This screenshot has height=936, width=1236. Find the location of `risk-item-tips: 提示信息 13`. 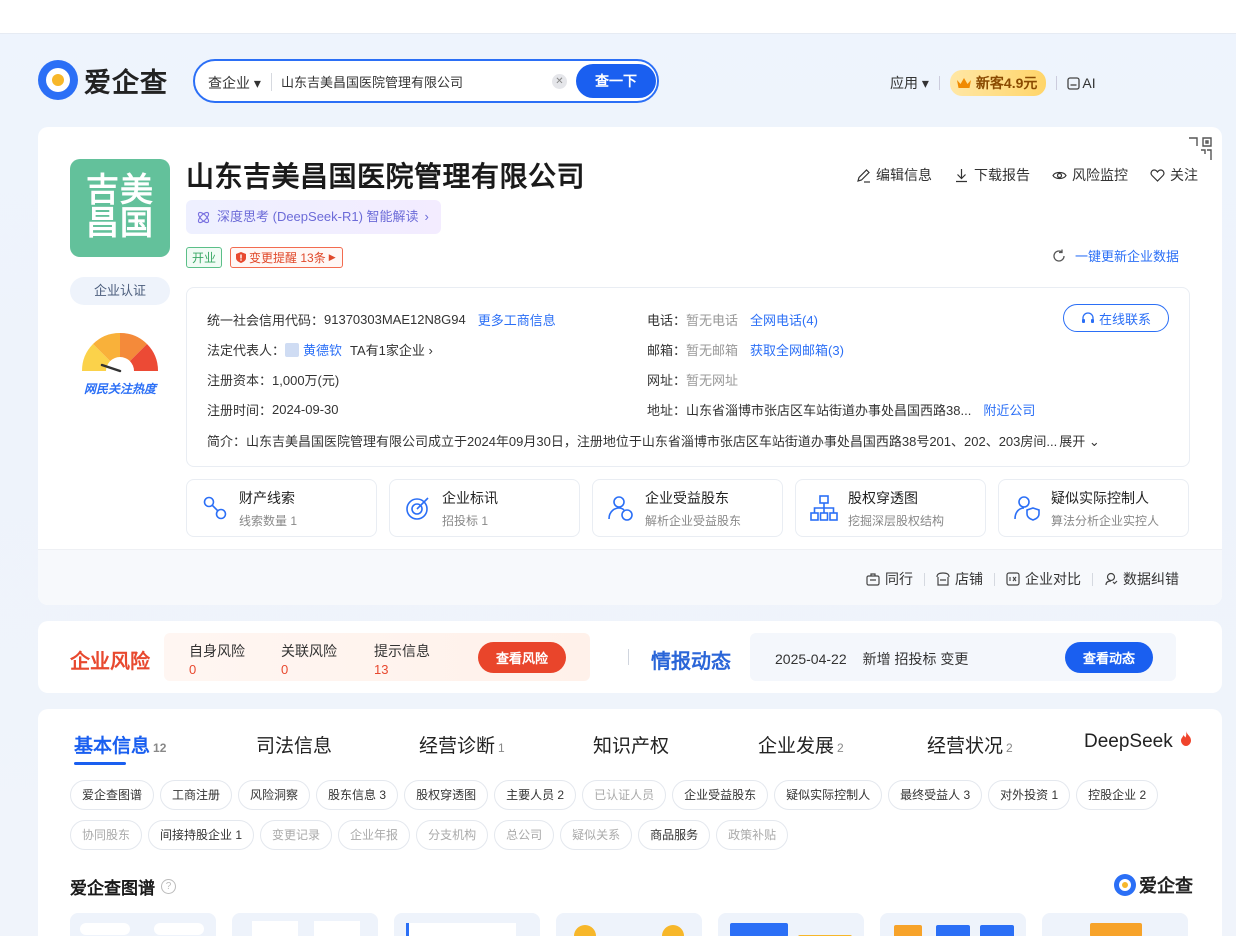

risk-item-tips: 提示信息 13 is located at coordinates (402, 659).